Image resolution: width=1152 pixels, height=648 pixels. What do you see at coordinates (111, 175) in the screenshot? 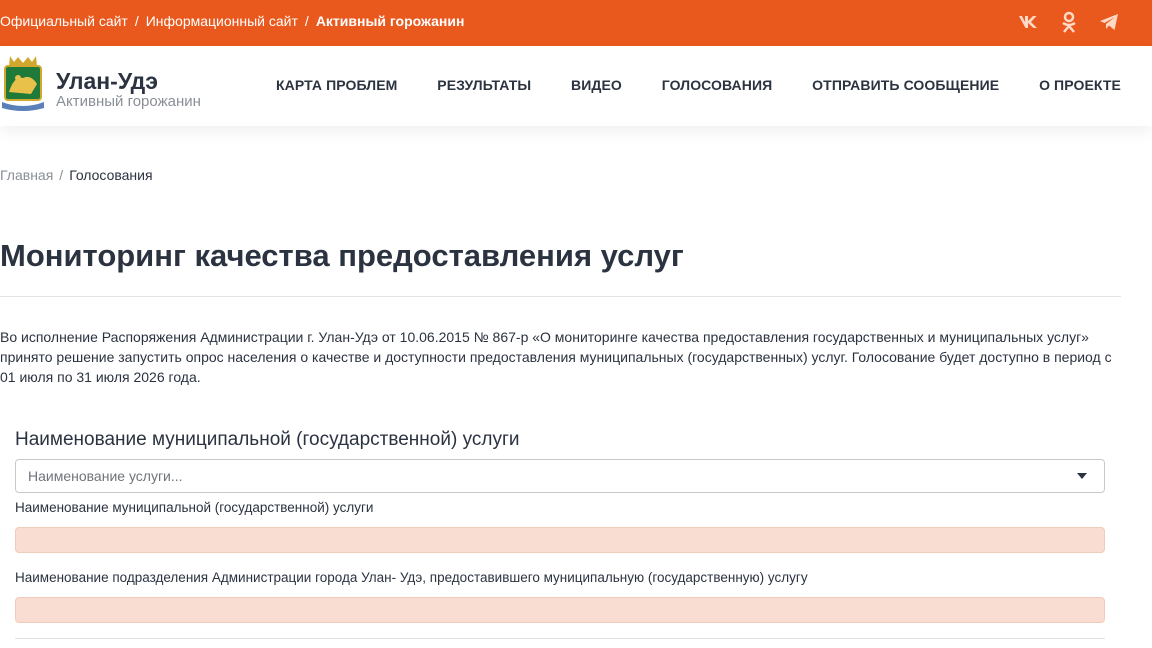
I see `breadcrumb-current: Голосования` at bounding box center [111, 175].